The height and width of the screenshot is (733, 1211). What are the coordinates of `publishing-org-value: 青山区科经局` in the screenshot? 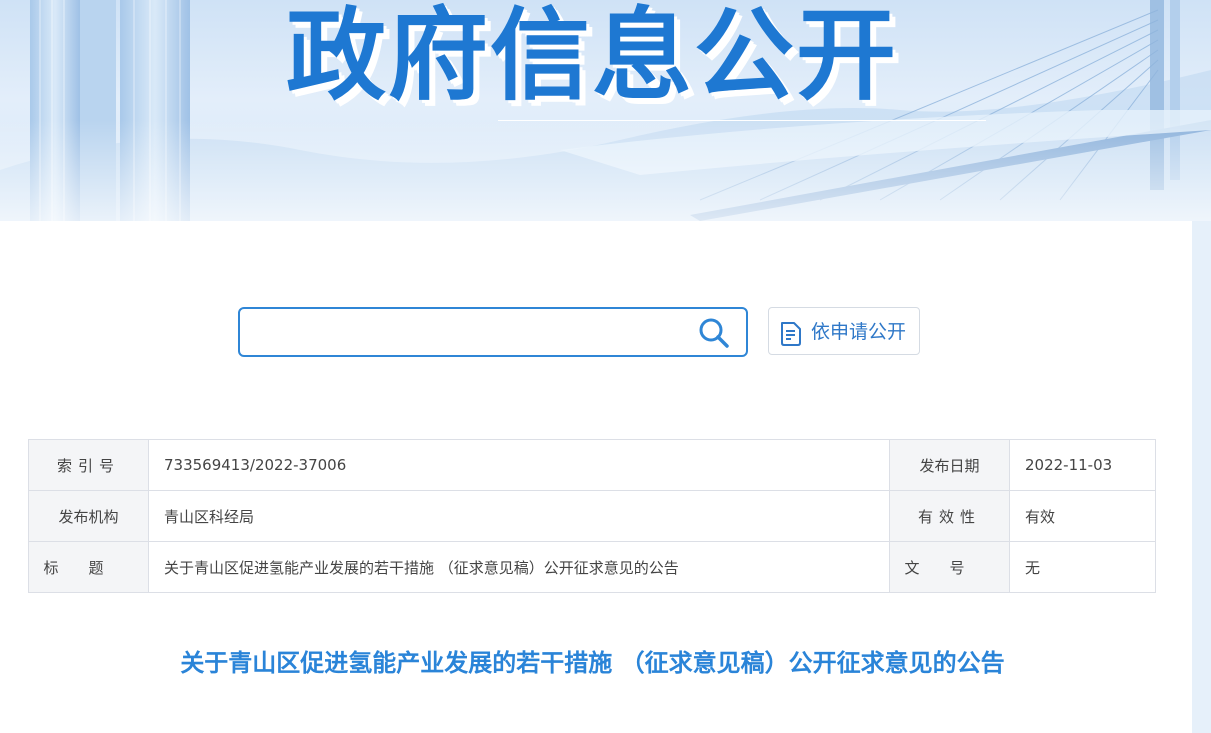 It's located at (519, 516).